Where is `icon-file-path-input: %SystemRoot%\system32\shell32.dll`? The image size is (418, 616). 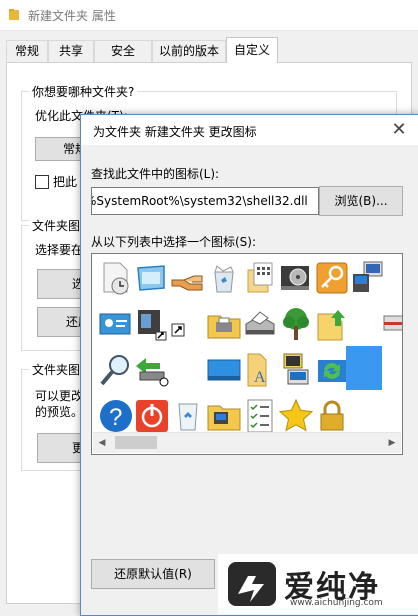 icon-file-path-input: %SystemRoot%\system32\shell32.dll is located at coordinates (205, 201).